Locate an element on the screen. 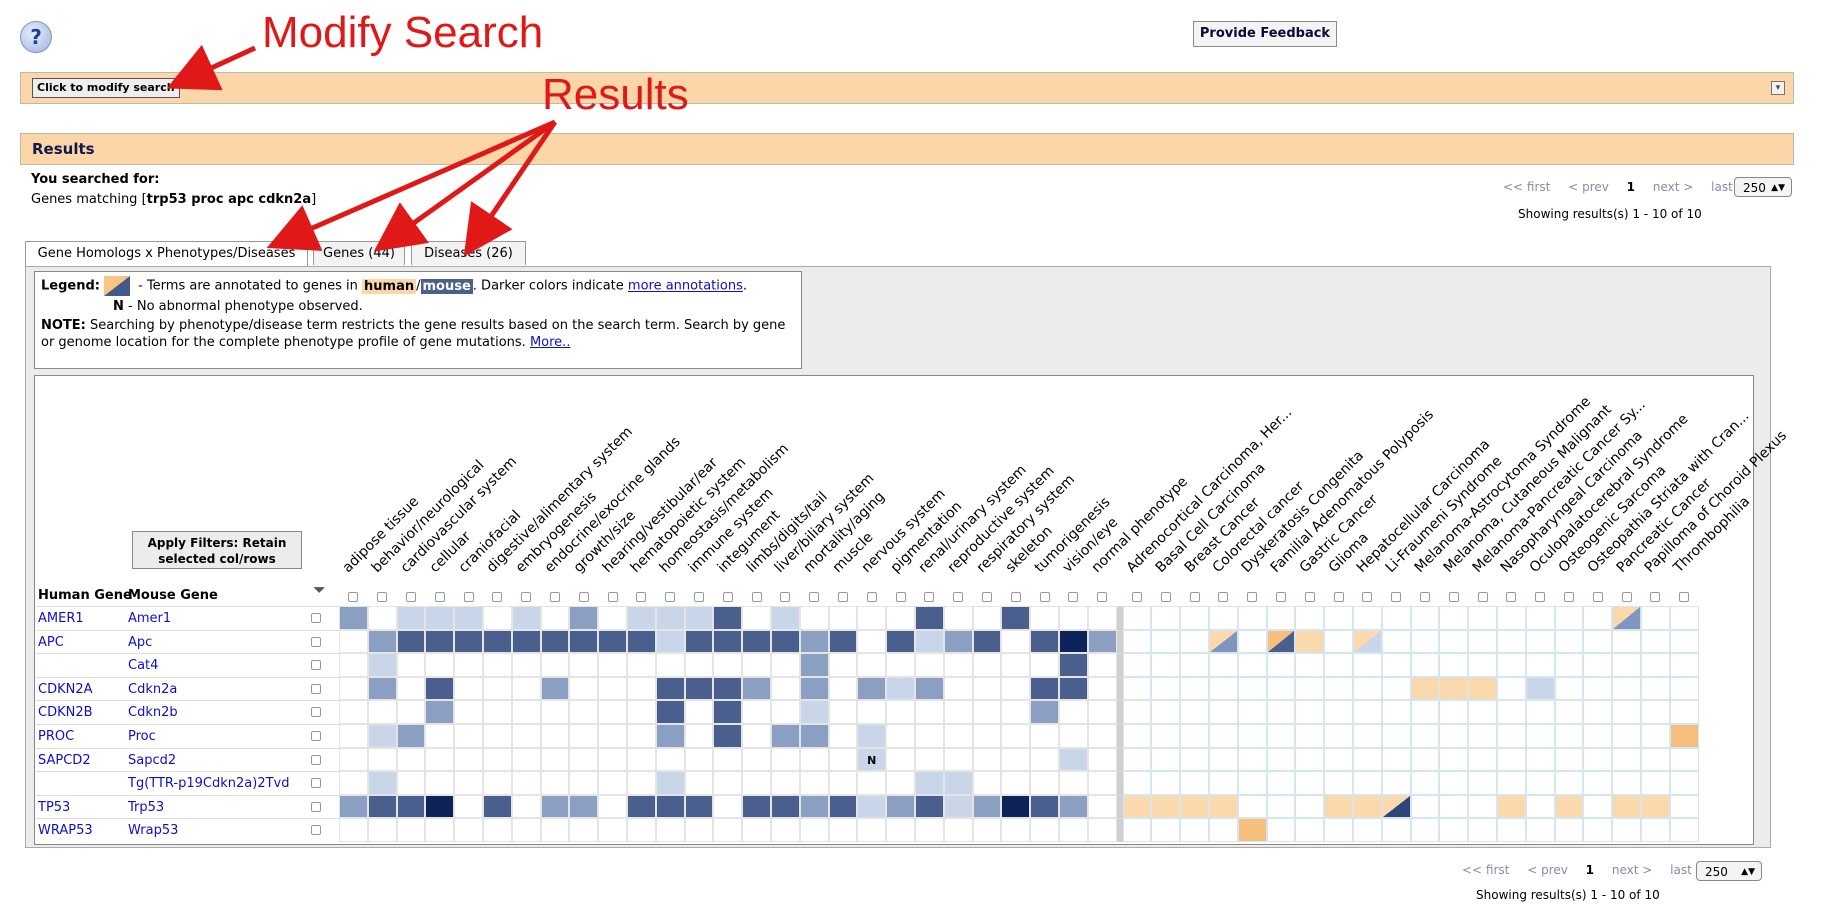 This screenshot has width=1821, height=921. annotation-arrows is located at coordinates (362, 150).